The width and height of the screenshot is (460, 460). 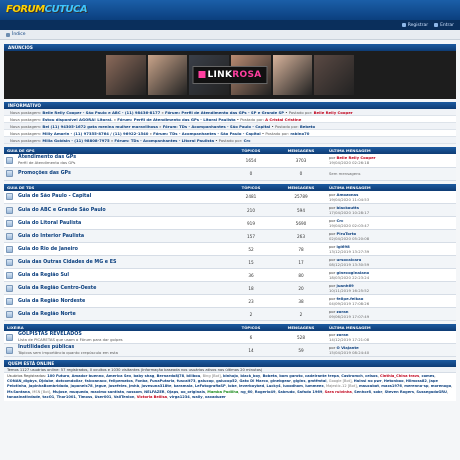 I want to click on online-user-link: merenno-sp, so click(x=416, y=386).